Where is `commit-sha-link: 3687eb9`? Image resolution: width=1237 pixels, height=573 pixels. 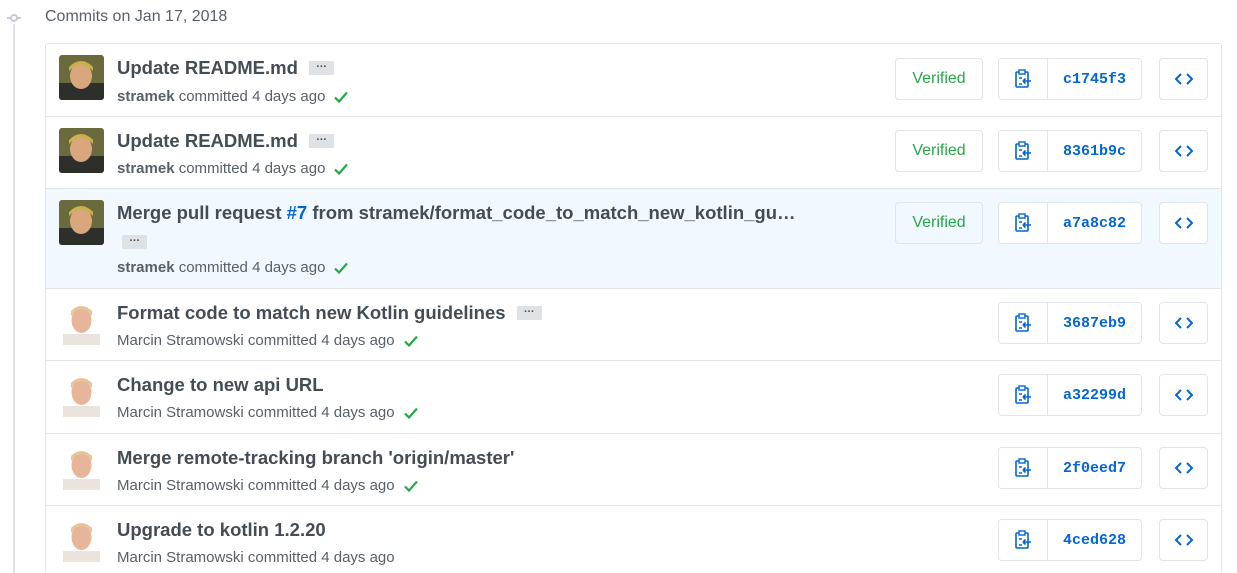 commit-sha-link: 3687eb9 is located at coordinates (1094, 323).